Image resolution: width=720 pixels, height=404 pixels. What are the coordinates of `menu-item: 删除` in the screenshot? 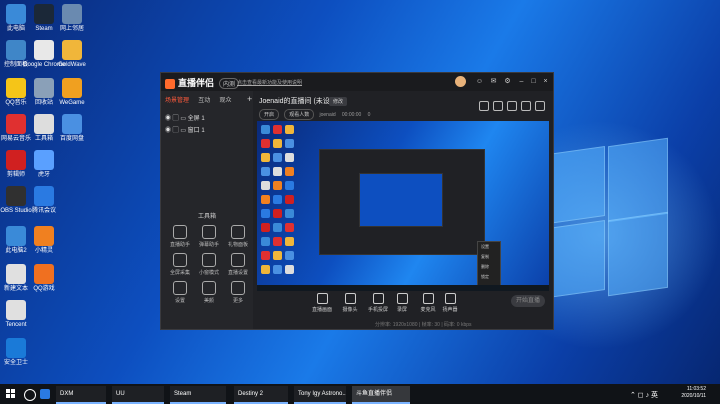 It's located at (489, 267).